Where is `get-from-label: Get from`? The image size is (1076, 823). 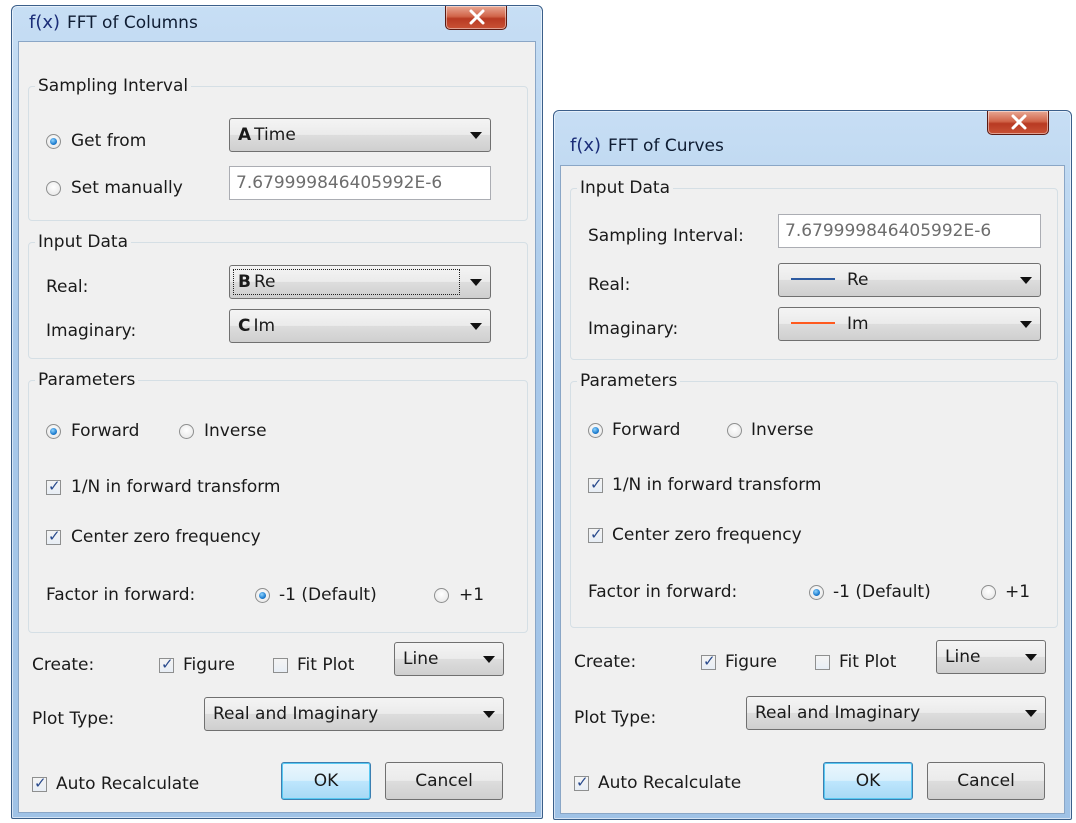 get-from-label: Get from is located at coordinates (109, 141).